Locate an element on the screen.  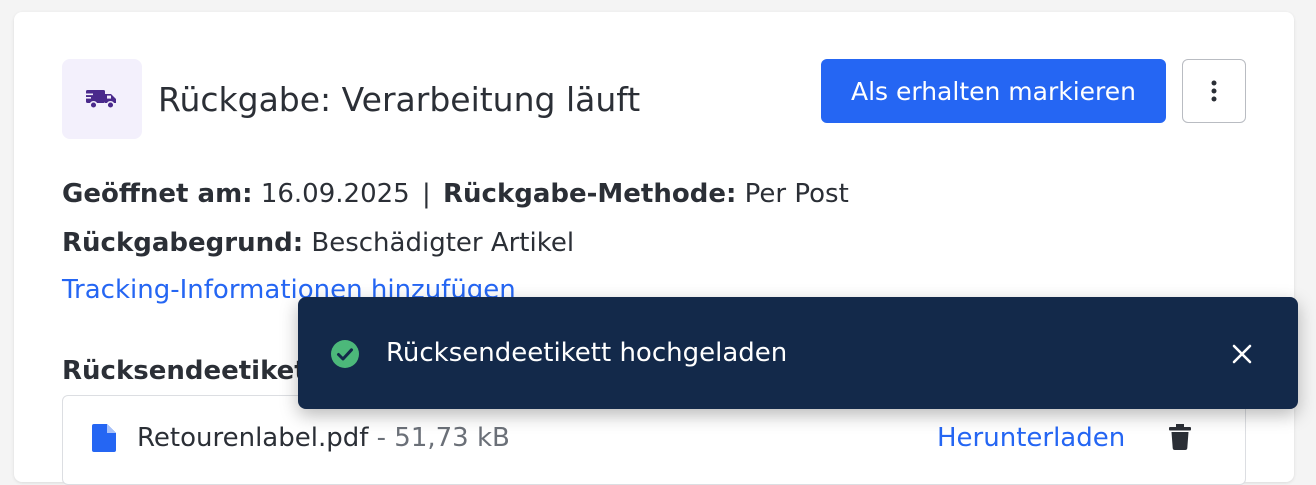
more-actions-button is located at coordinates (1214, 91).